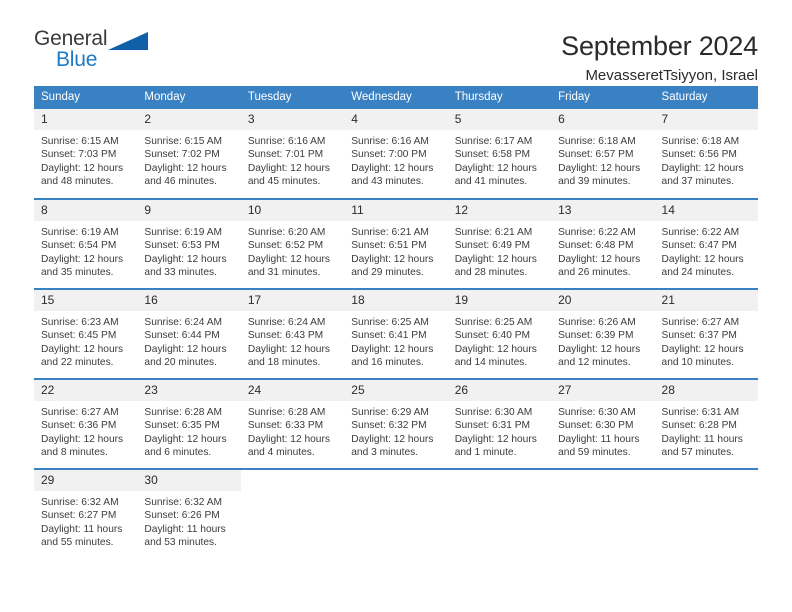  I want to click on day-number: 13, so click(603, 210).